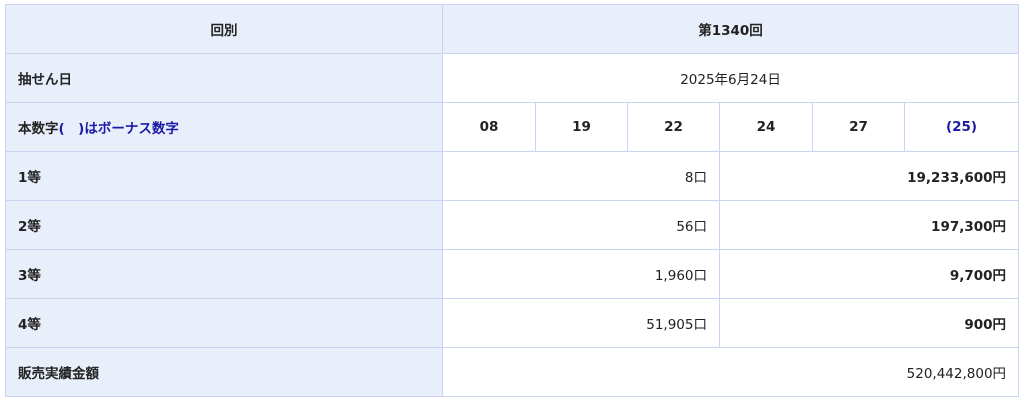 This screenshot has height=413, width=1024. Describe the element at coordinates (730, 372) in the screenshot. I see `sales-value: 520,442,800円` at that location.